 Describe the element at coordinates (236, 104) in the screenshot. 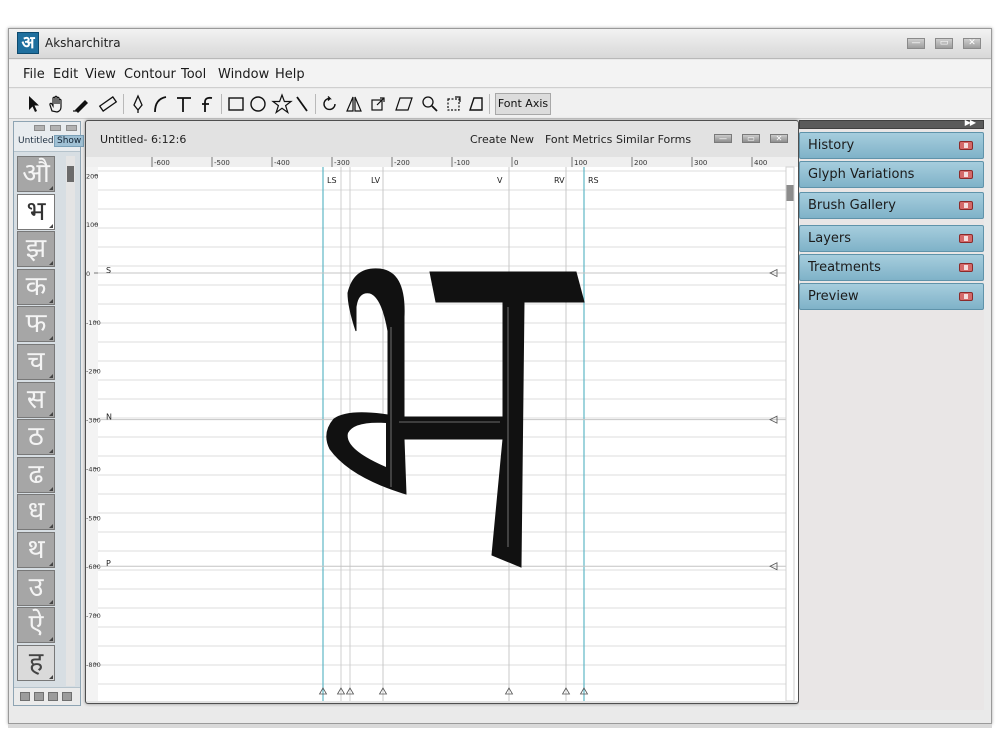

I see `rectangle-tool-icon` at that location.